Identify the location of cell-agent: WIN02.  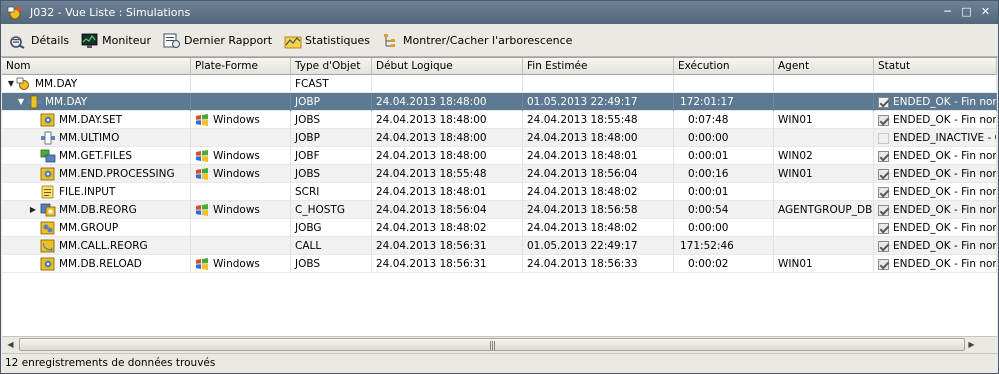
(824, 156).